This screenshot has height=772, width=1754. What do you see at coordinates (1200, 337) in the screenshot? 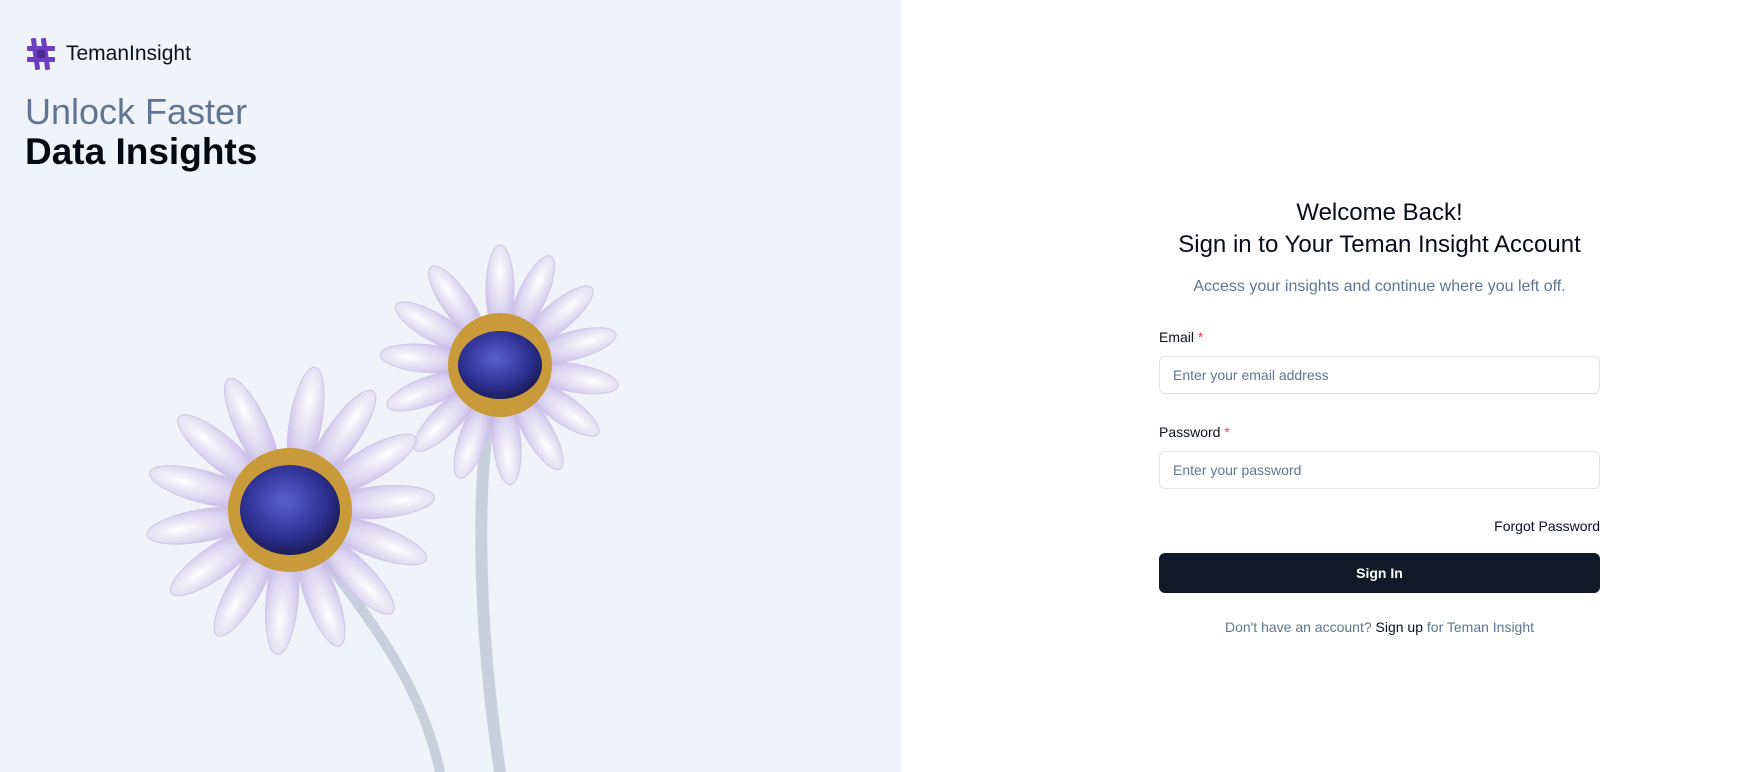
I see `email-required-mark: *` at bounding box center [1200, 337].